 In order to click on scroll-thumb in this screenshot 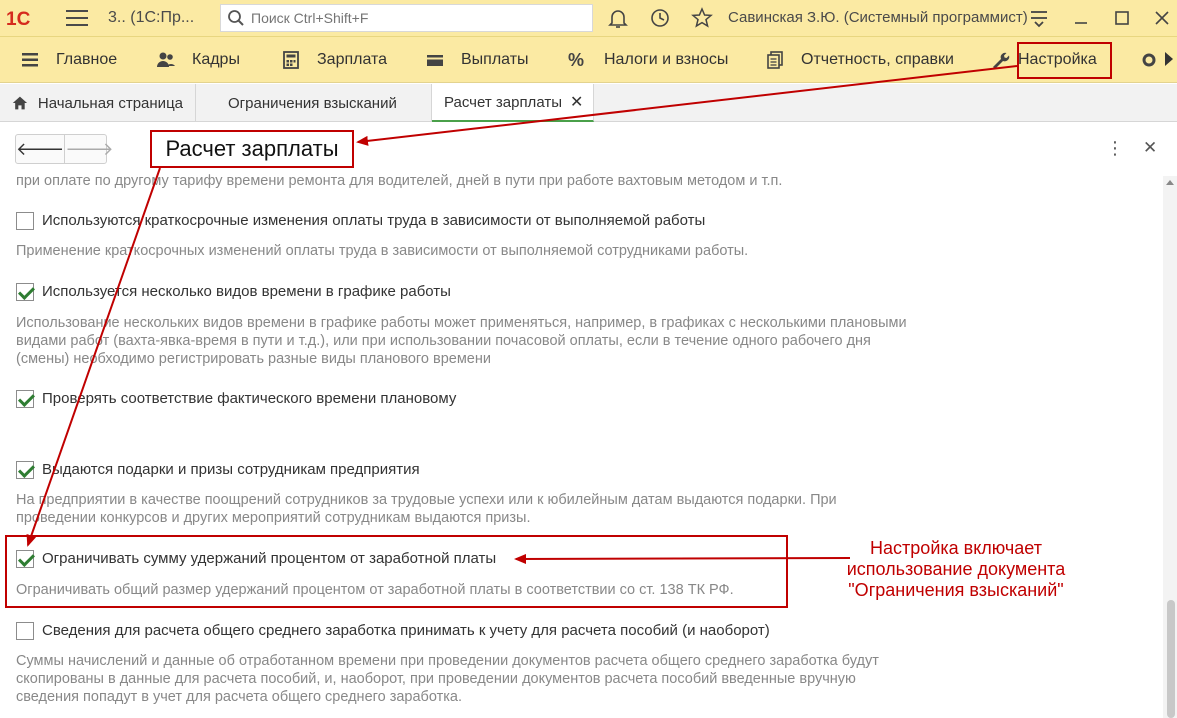, I will do `click(1171, 659)`.